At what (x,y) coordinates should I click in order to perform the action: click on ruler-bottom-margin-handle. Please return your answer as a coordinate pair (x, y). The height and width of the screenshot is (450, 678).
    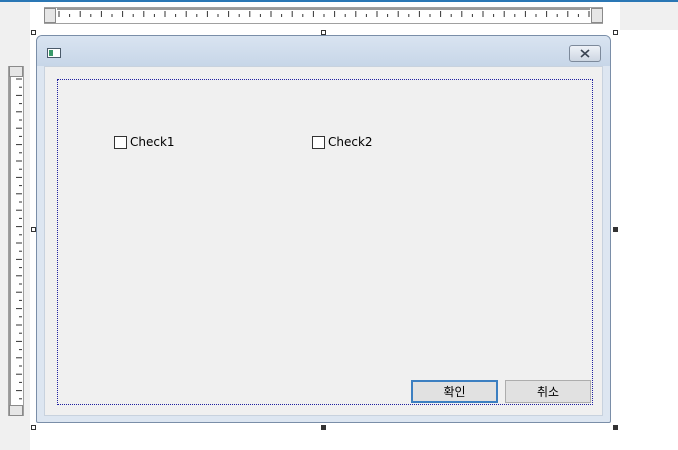
    Looking at the image, I should click on (16, 410).